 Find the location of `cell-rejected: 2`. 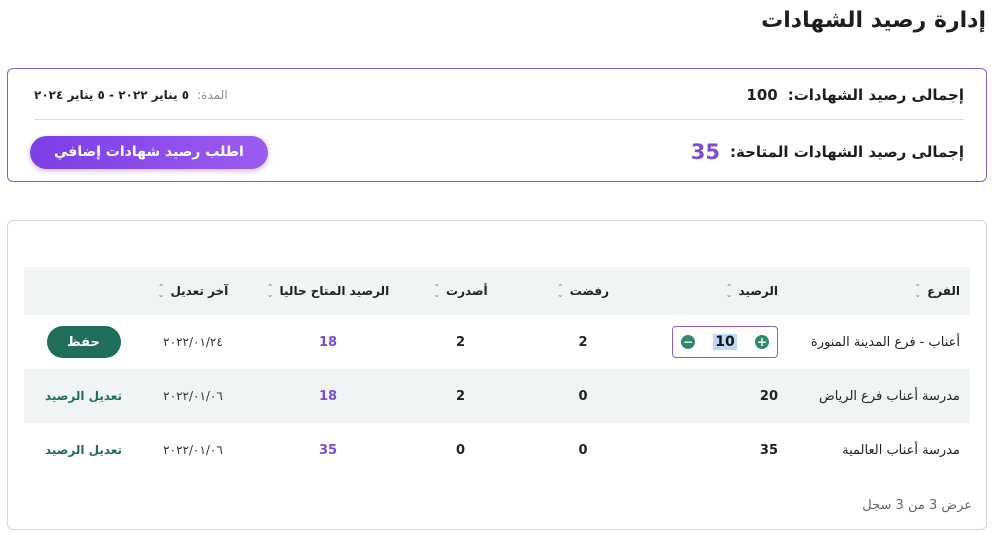

cell-rejected: 2 is located at coordinates (583, 342).